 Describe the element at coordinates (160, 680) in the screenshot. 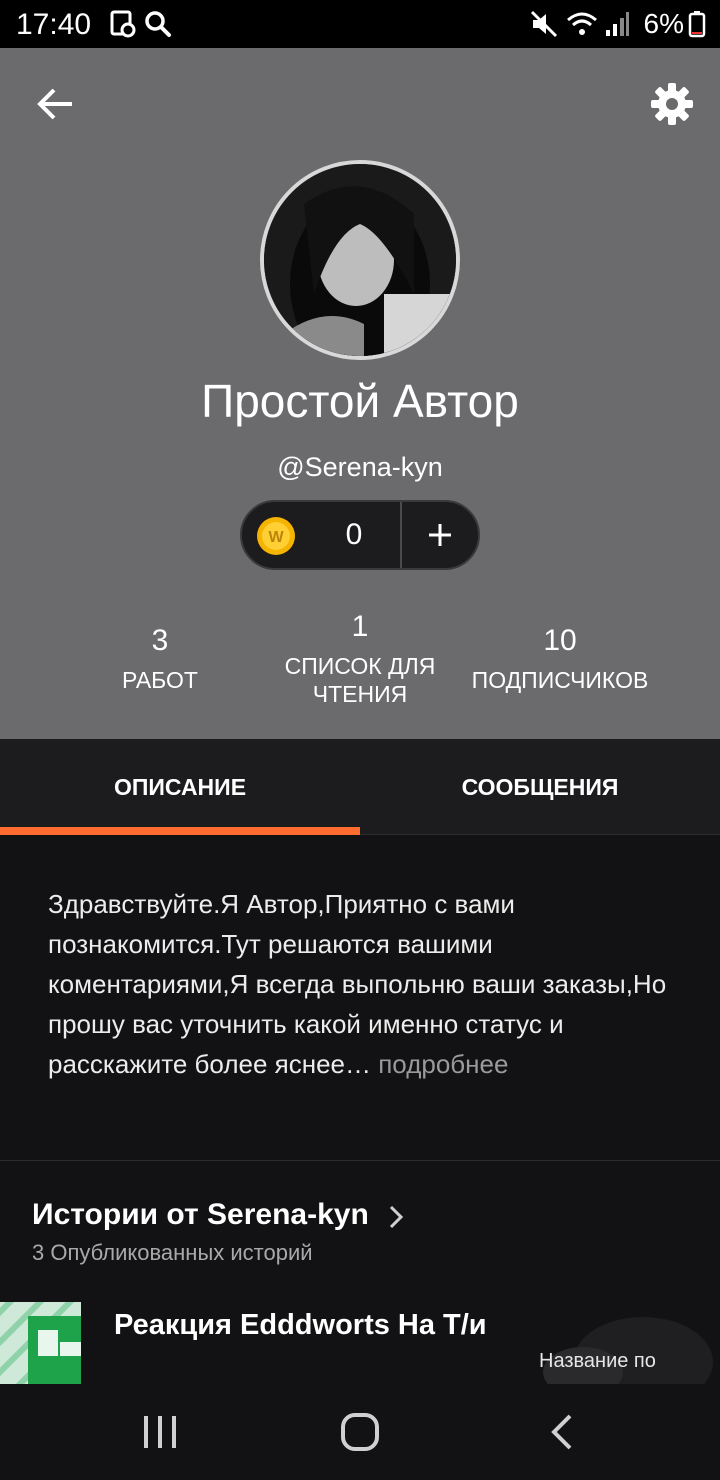

I see `stat-label: РАБОТ` at that location.